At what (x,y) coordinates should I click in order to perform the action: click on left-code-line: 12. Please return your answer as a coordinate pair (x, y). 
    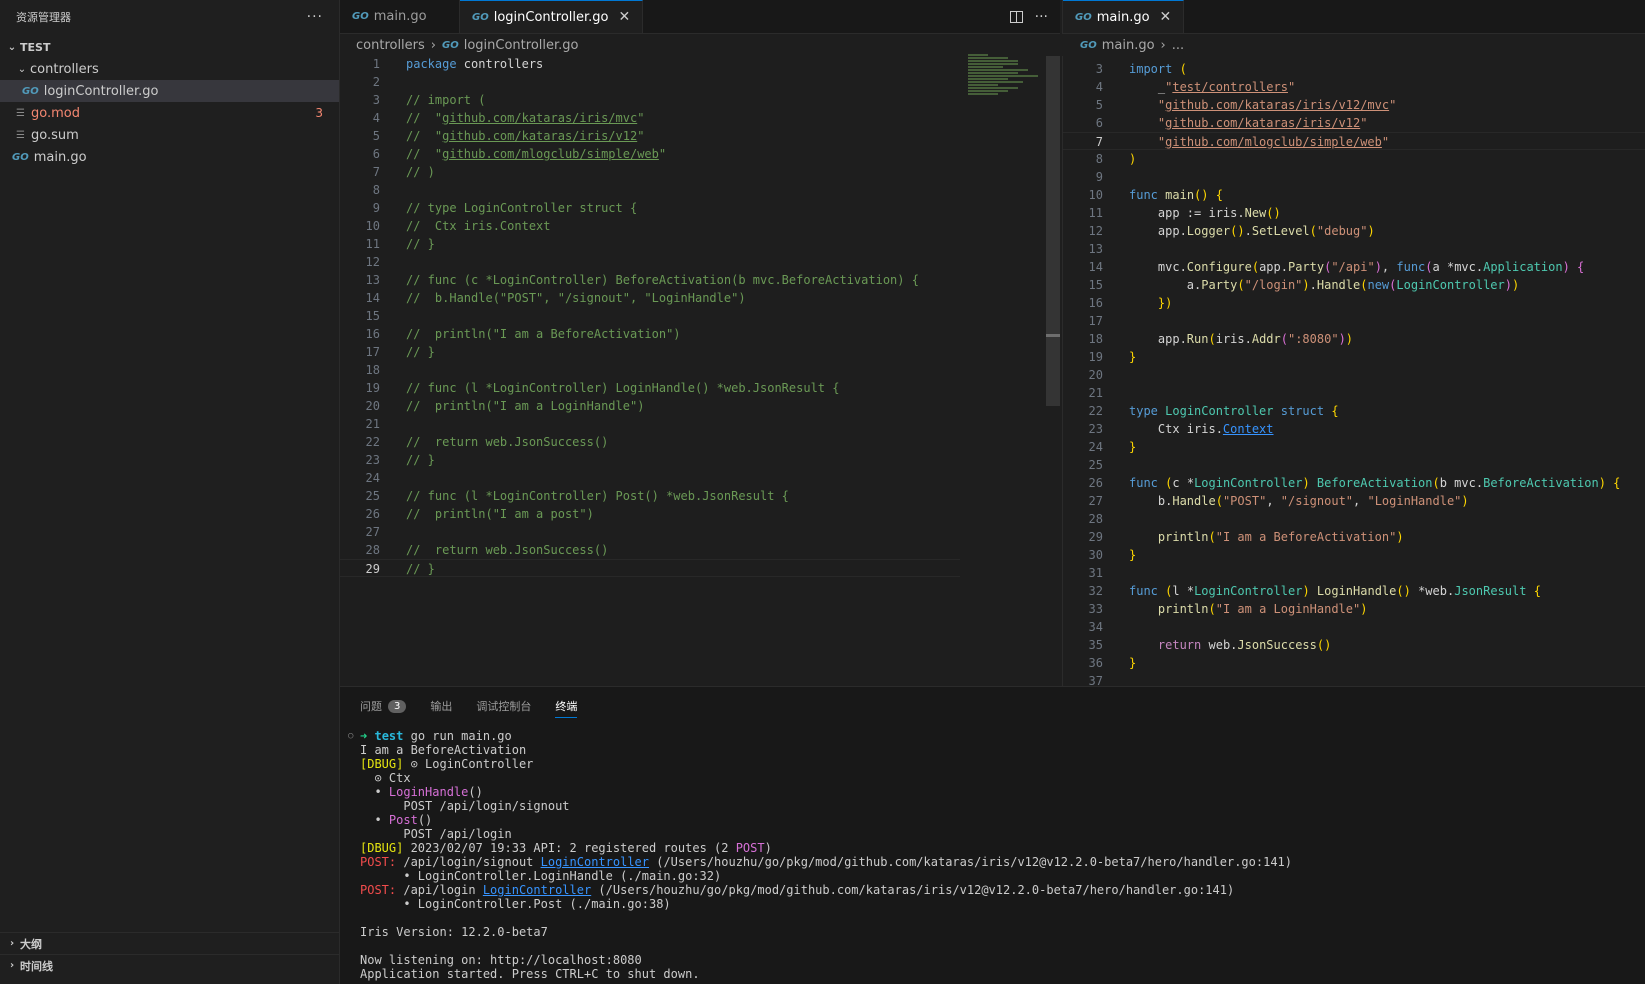
    Looking at the image, I should click on (650, 262).